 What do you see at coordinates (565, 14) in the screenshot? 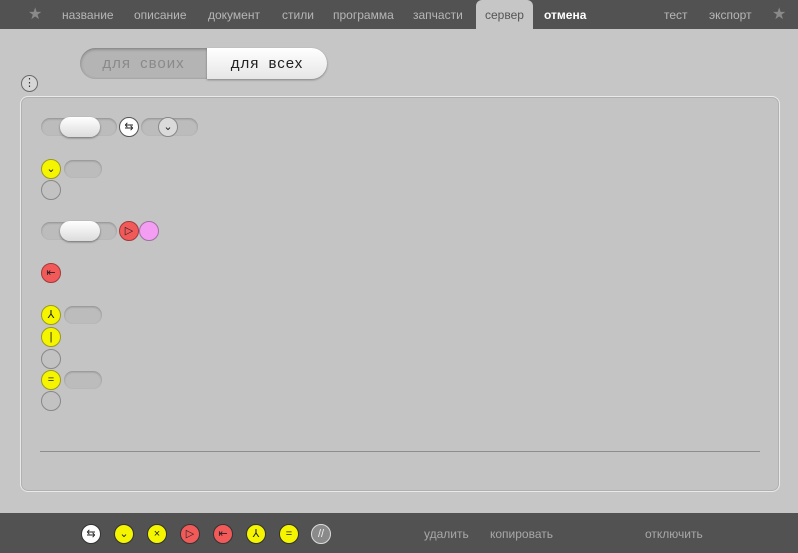
I see `tab-cancel: отмена` at bounding box center [565, 14].